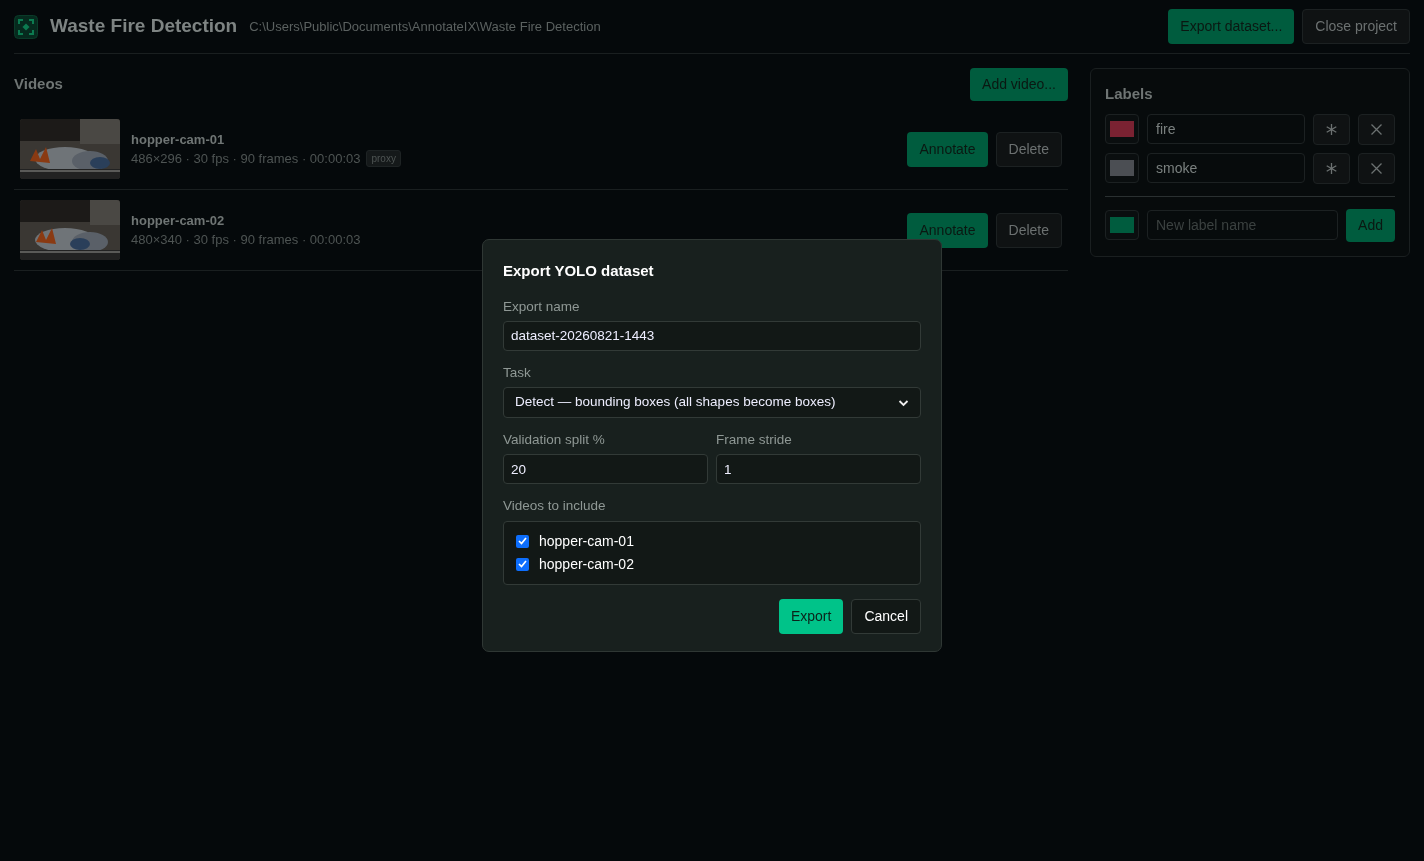 This screenshot has width=1424, height=861. What do you see at coordinates (712, 335) in the screenshot?
I see `text-field: dataset-20260821-1443` at bounding box center [712, 335].